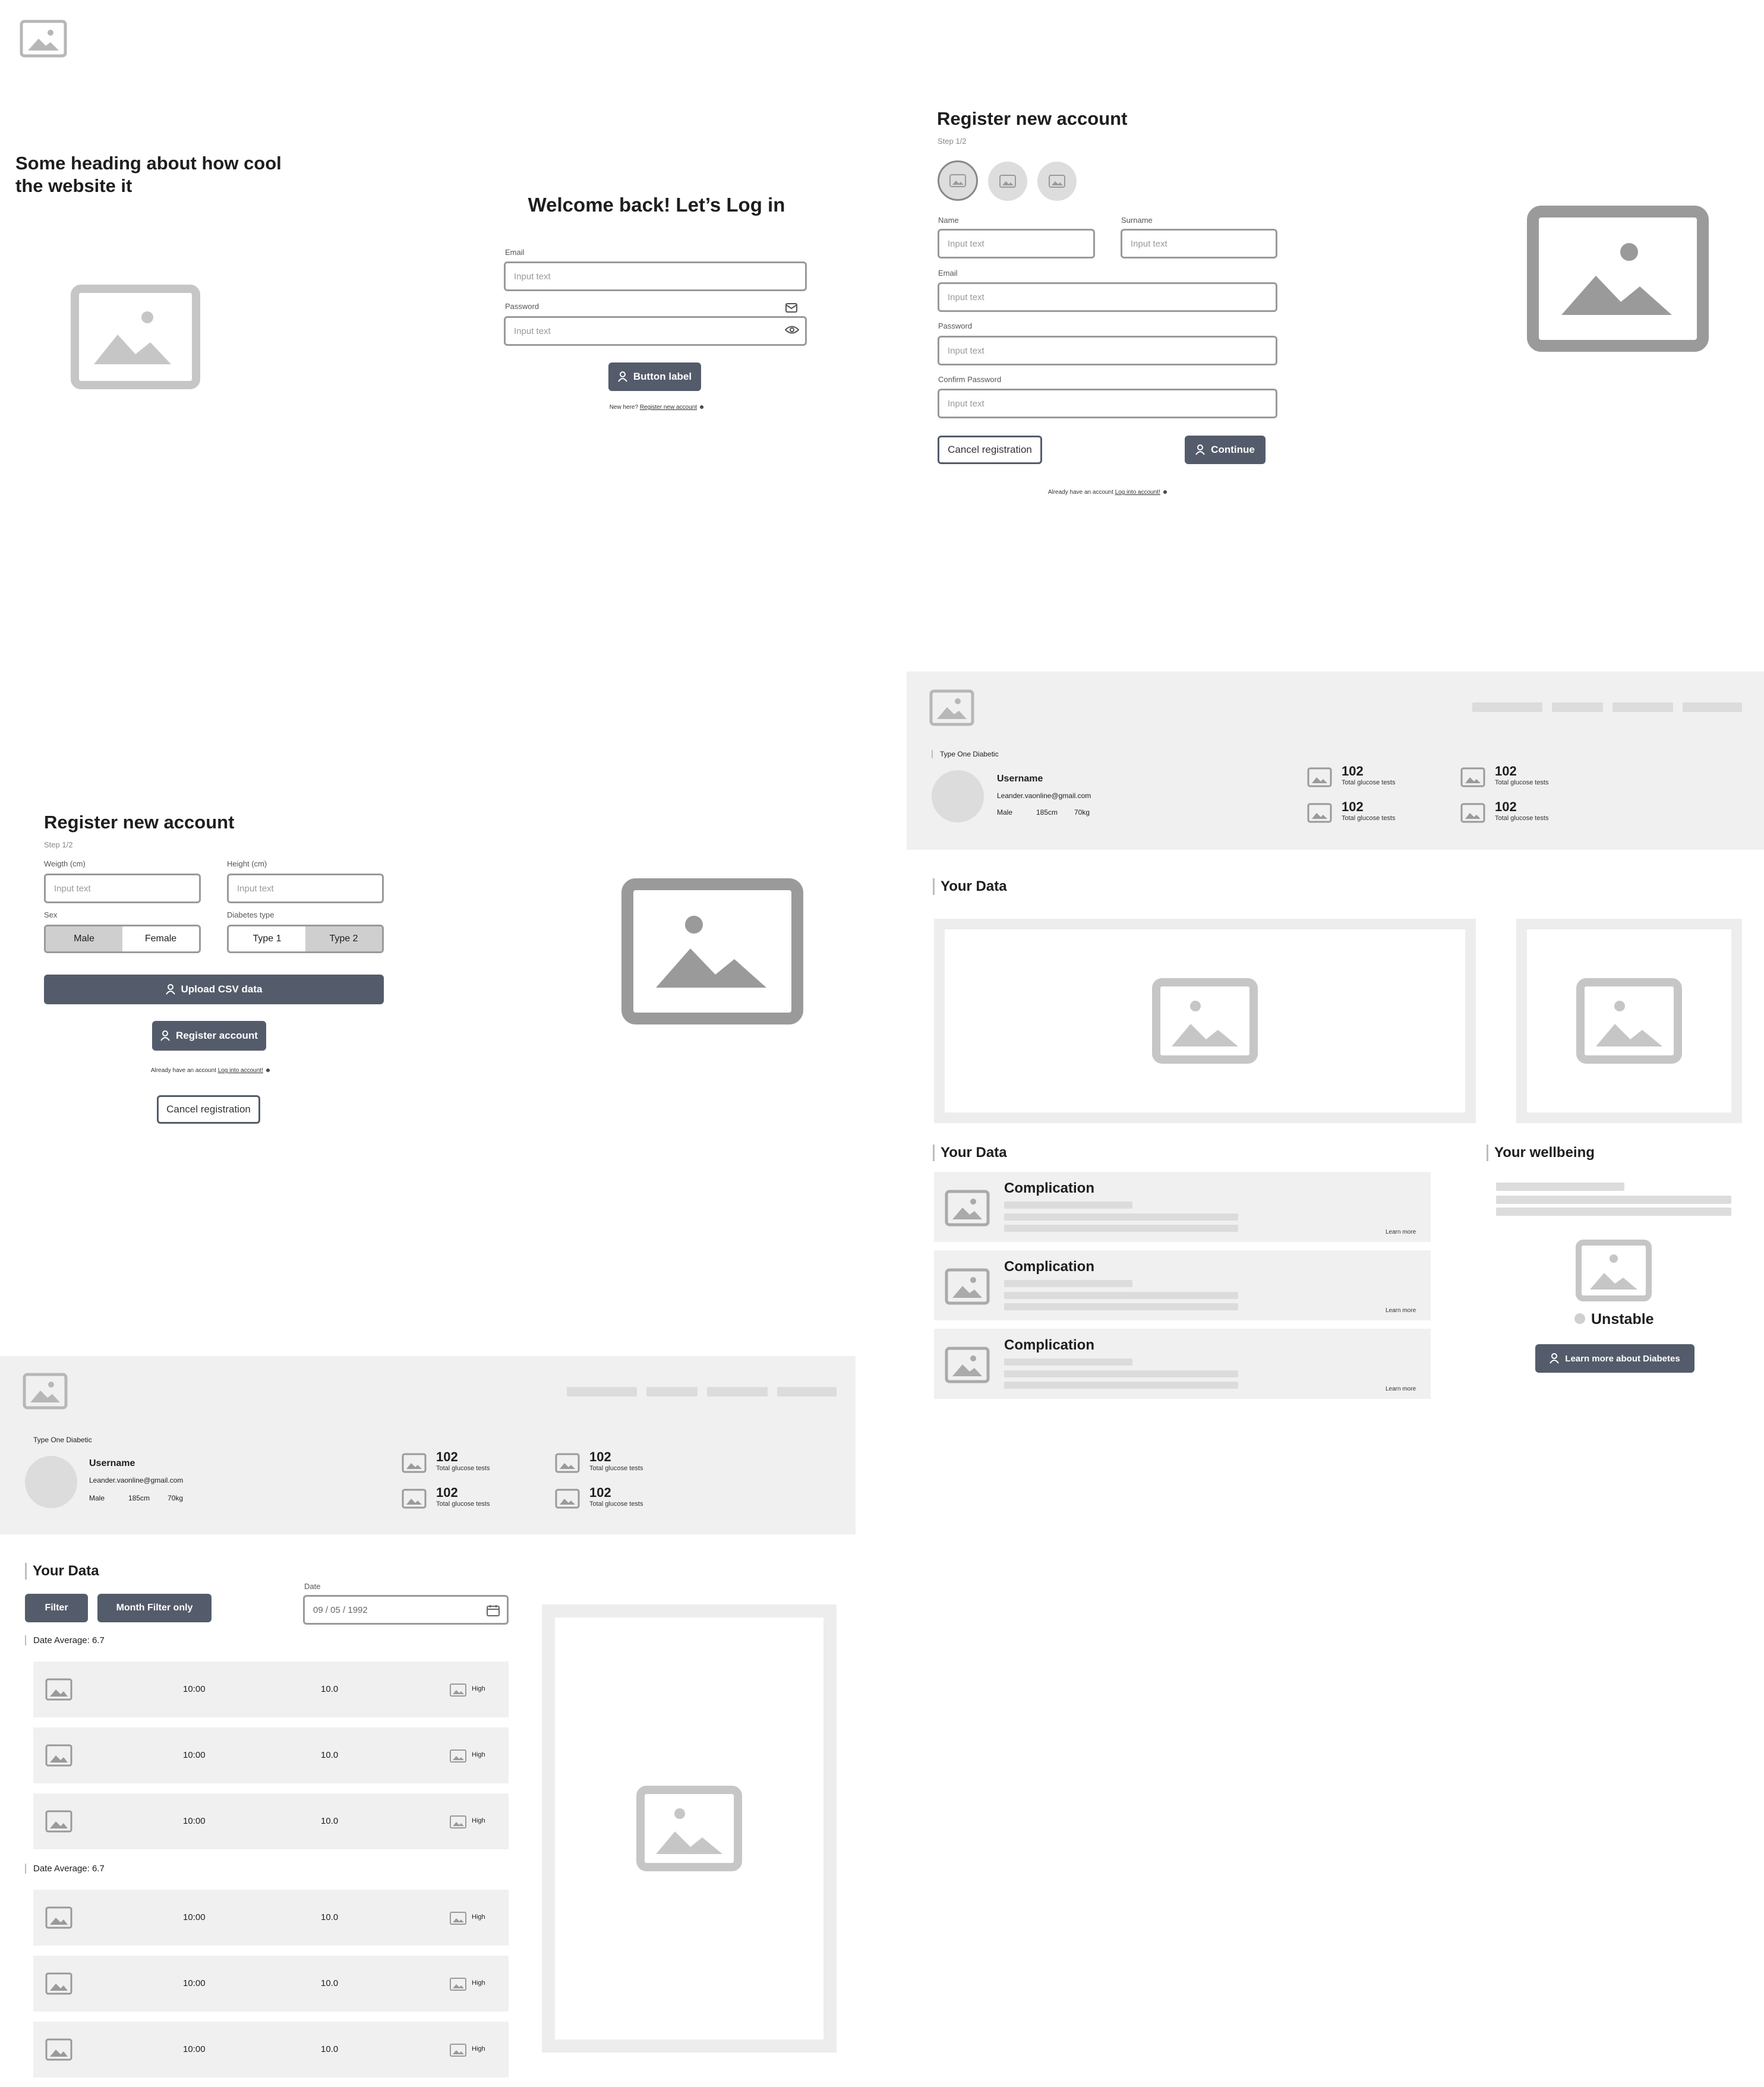  What do you see at coordinates (1579, 1318) in the screenshot?
I see `status-dot` at bounding box center [1579, 1318].